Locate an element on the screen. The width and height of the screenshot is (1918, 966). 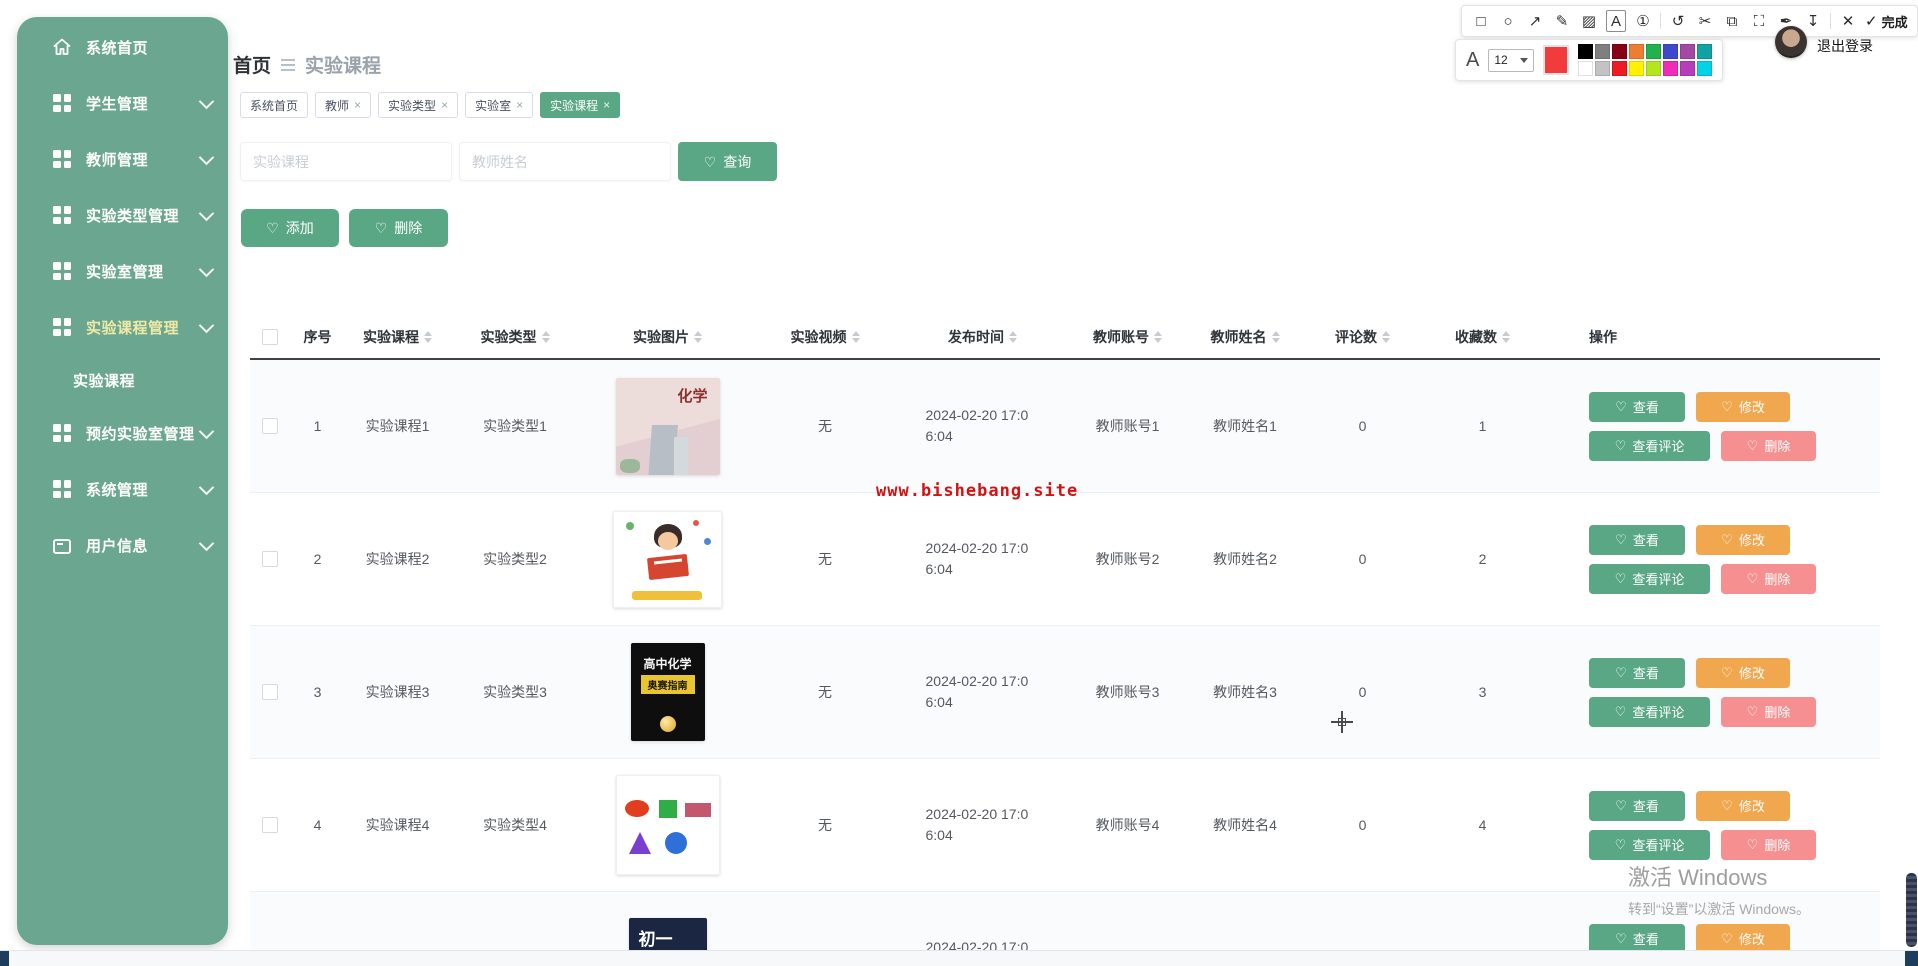
save-tool: ↧ is located at coordinates (1813, 21).